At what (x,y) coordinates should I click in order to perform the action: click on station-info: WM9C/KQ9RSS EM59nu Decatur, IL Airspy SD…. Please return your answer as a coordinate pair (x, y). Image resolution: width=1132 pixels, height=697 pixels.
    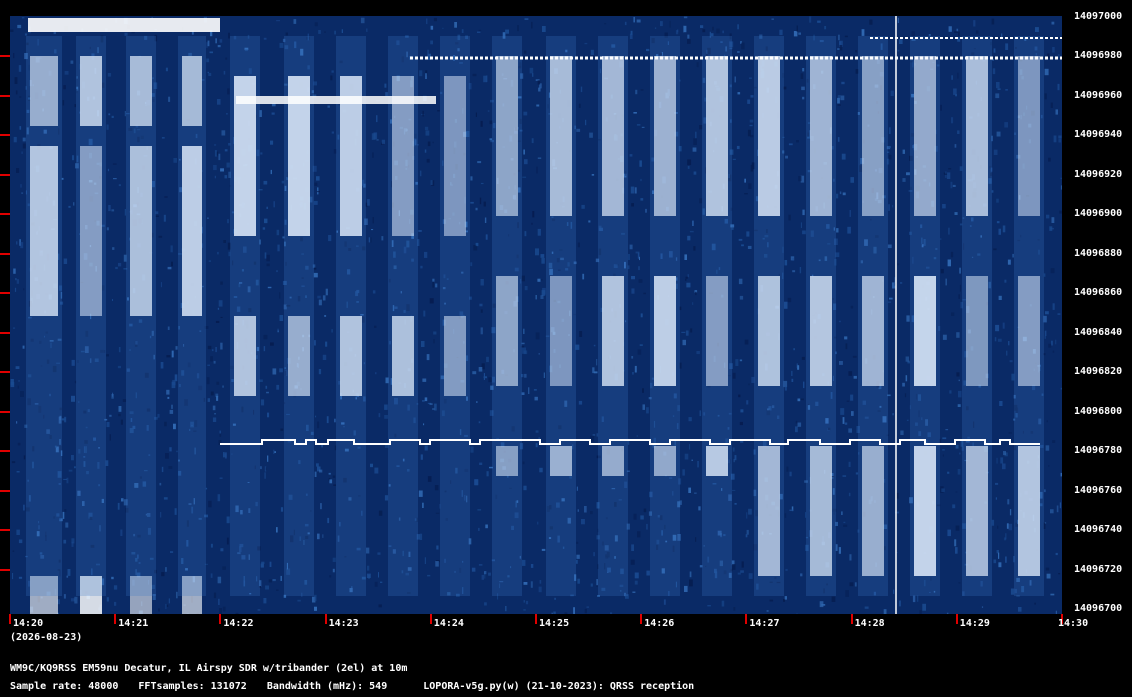
    Looking at the image, I should click on (209, 668).